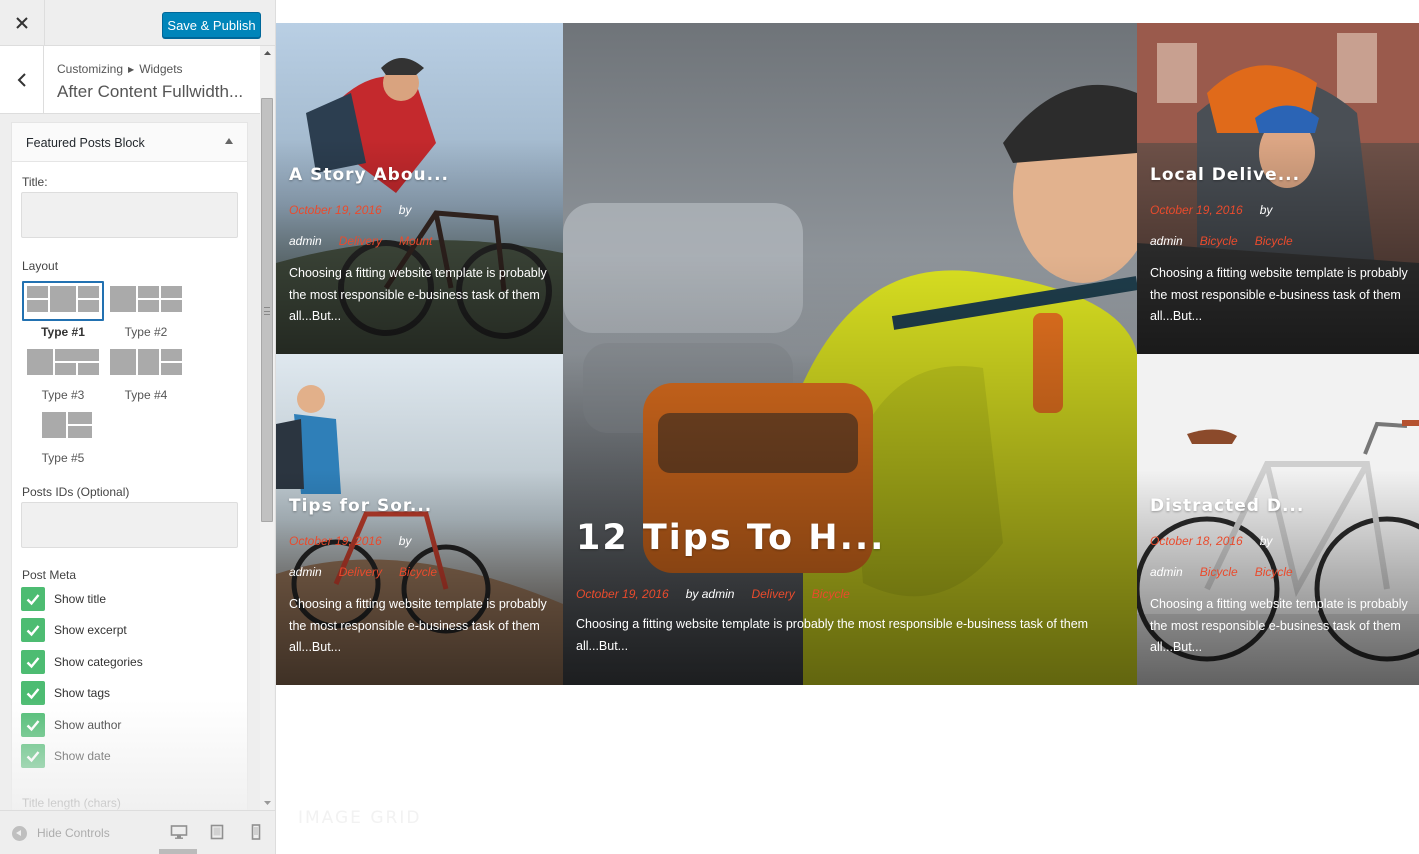  Describe the element at coordinates (63, 425) in the screenshot. I see `layout-type-5-icon` at that location.